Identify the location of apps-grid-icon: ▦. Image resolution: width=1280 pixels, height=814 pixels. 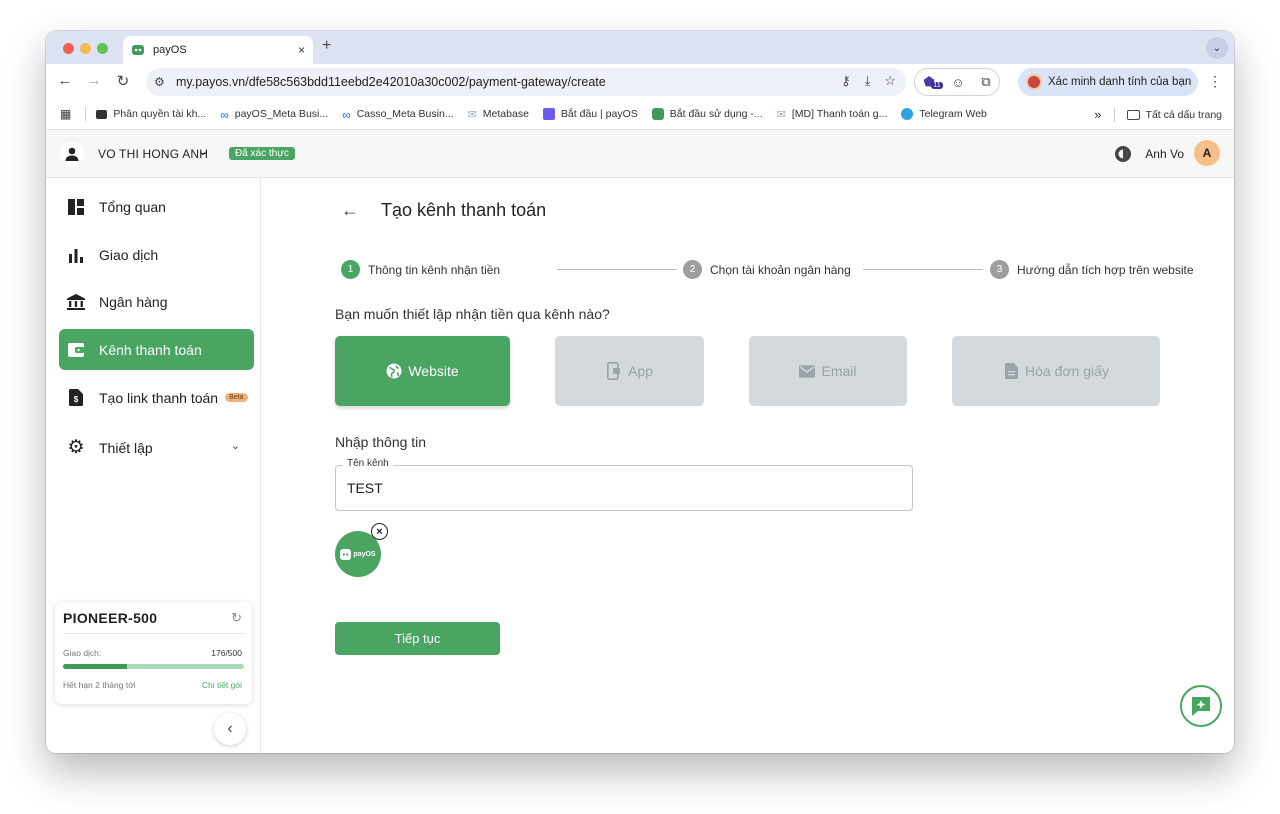
(65, 114).